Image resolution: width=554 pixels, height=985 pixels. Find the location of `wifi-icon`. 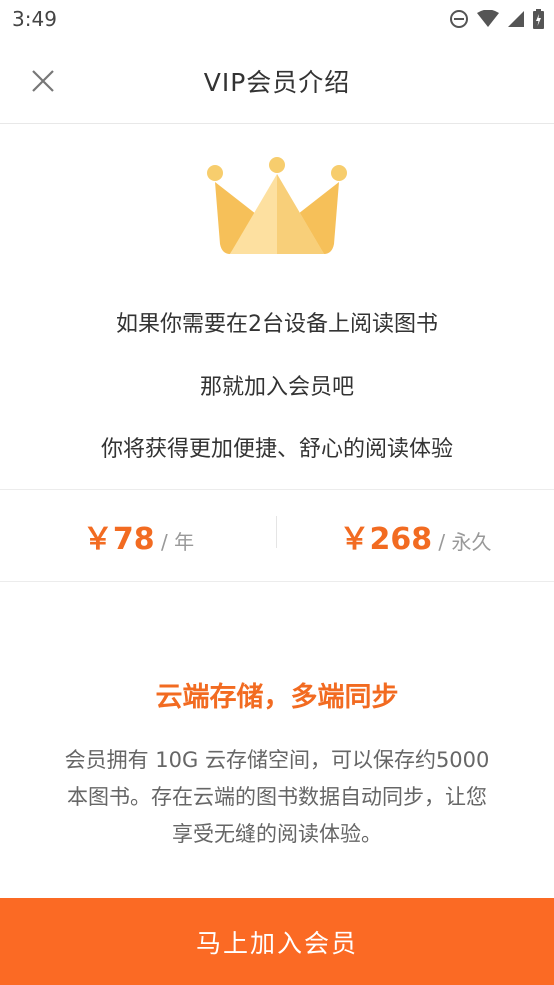

wifi-icon is located at coordinates (488, 18).